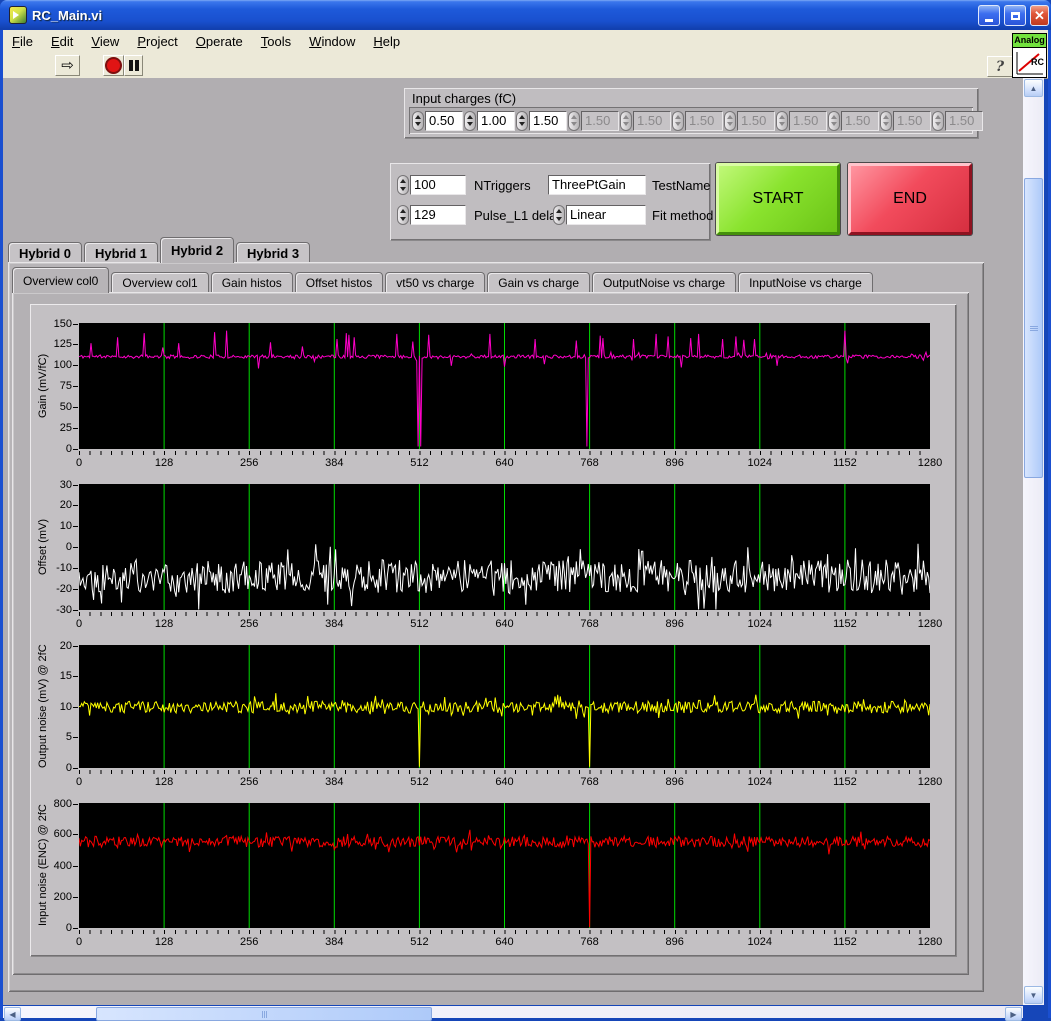  Describe the element at coordinates (332, 41) in the screenshot. I see `menu-item-window: Window` at that location.